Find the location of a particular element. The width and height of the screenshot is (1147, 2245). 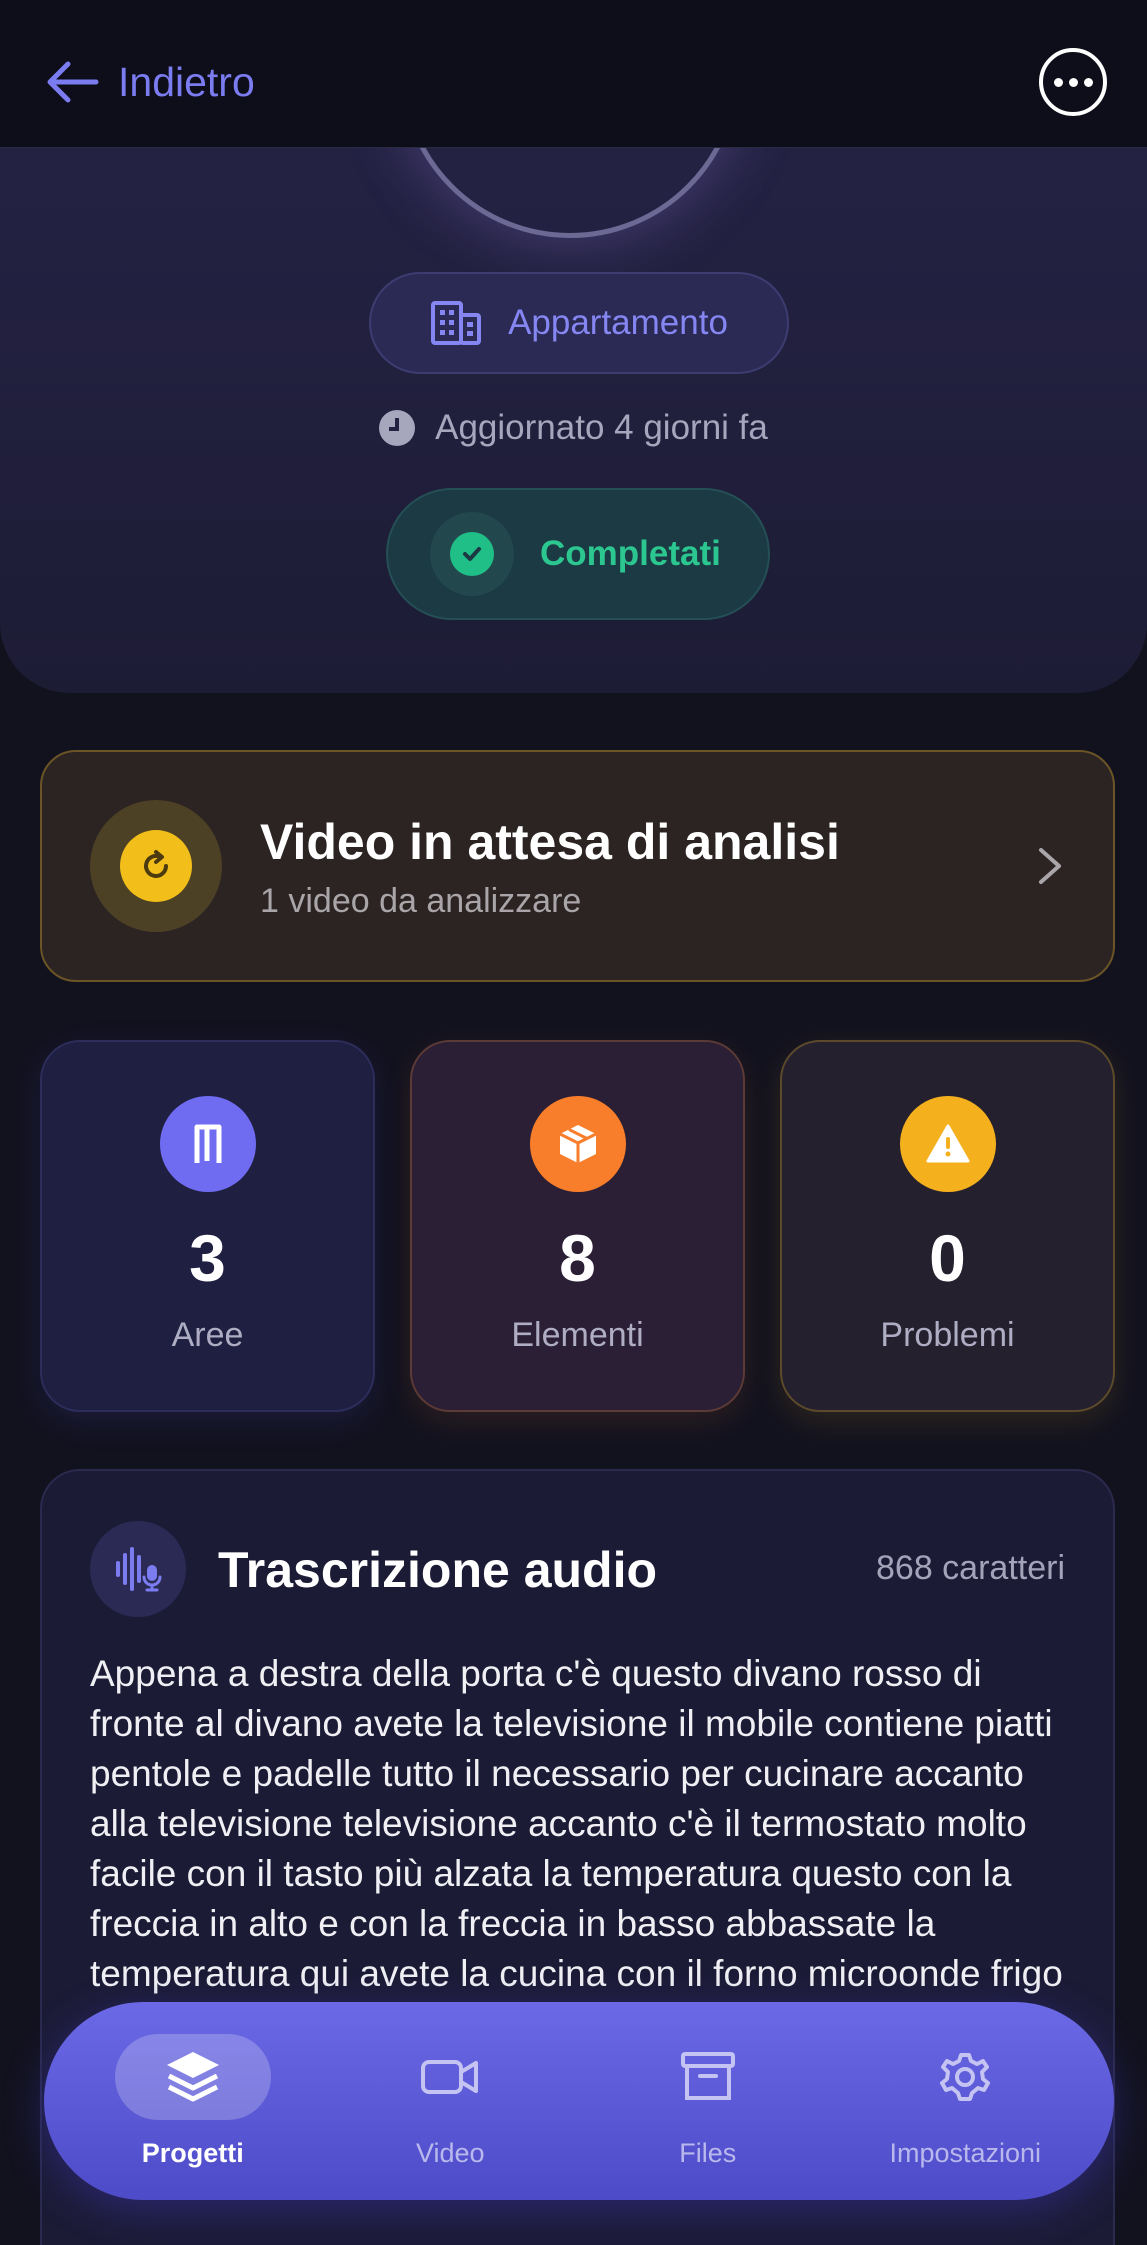

pending-title: Video in attesa di analisi is located at coordinates (550, 841).